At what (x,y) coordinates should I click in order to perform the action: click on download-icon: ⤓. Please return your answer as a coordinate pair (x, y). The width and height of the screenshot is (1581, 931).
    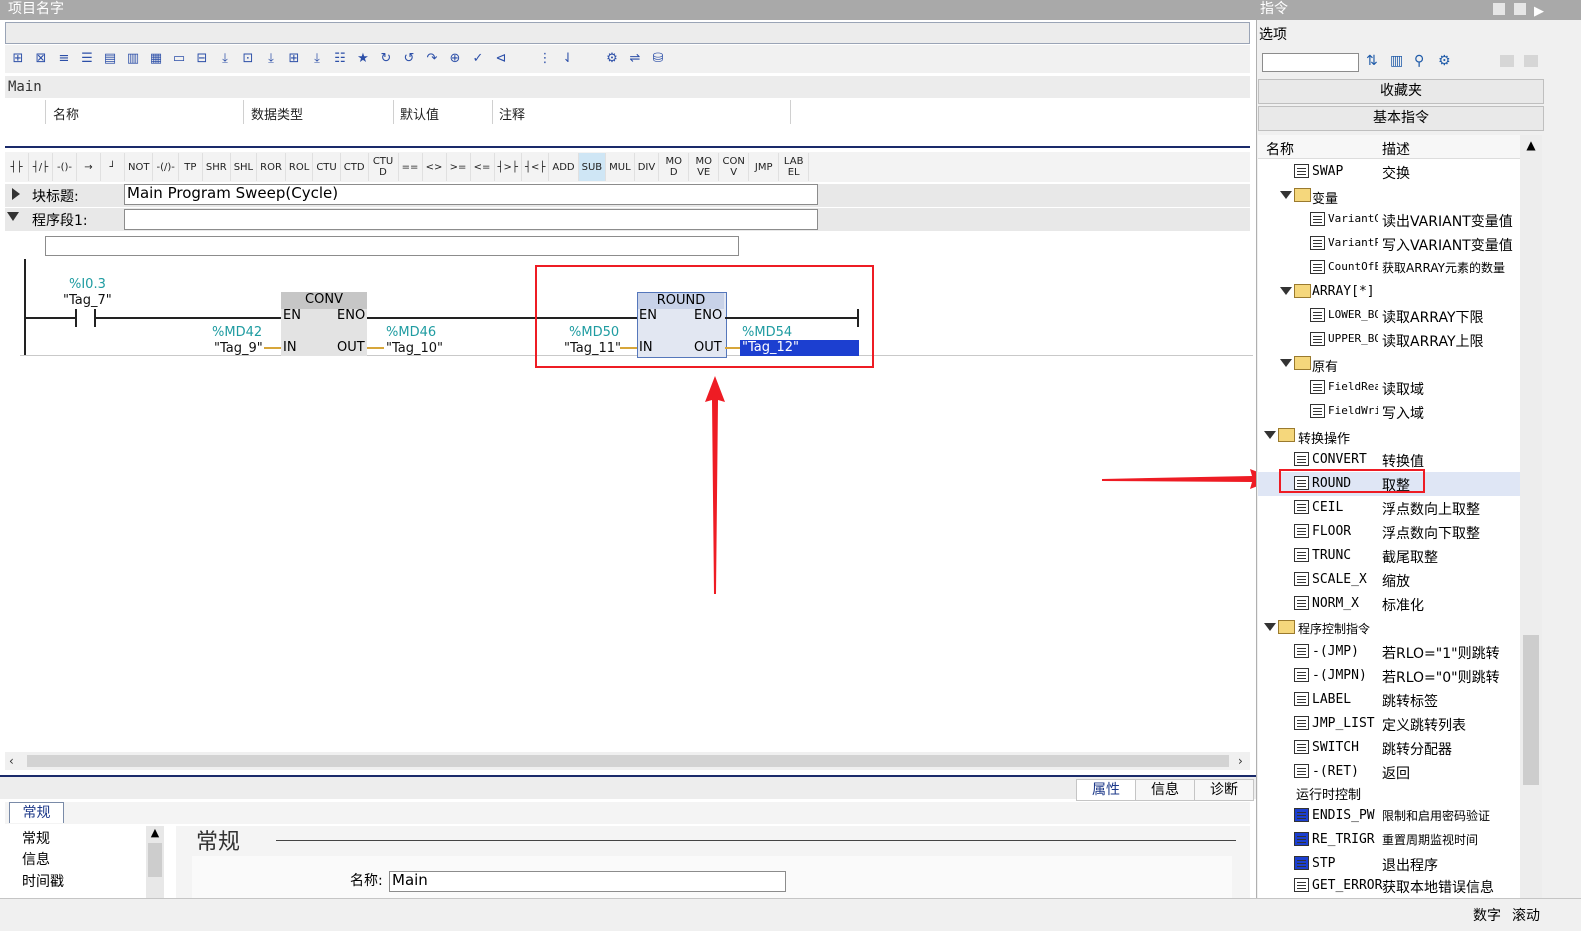
    Looking at the image, I should click on (225, 59).